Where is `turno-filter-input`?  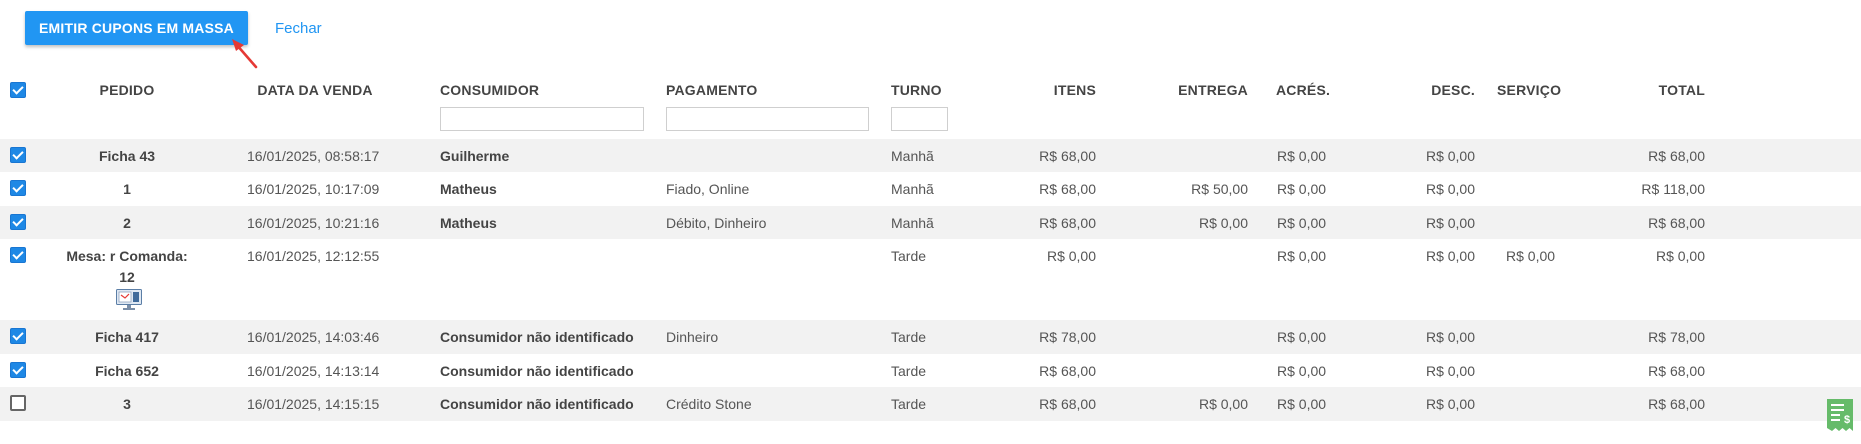
turno-filter-input is located at coordinates (919, 119).